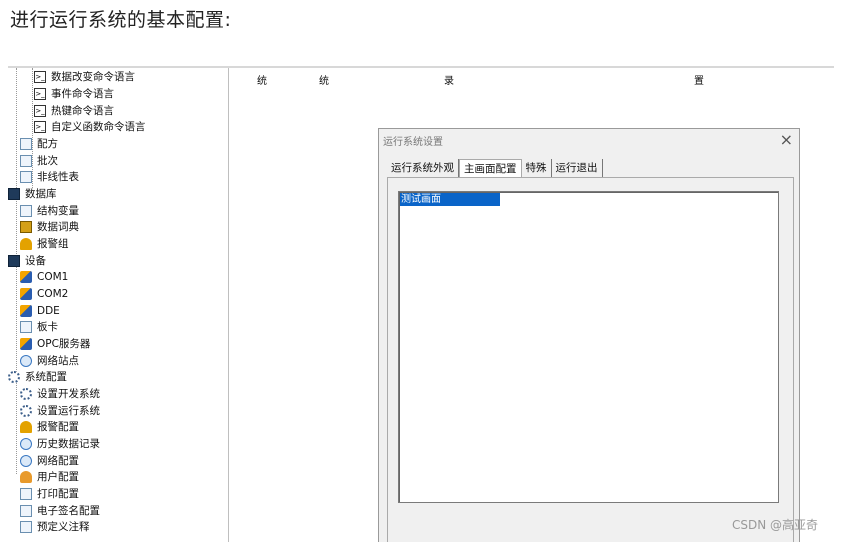 The width and height of the screenshot is (842, 542). Describe the element at coordinates (40, 311) in the screenshot. I see `tree-item-dde: DDE` at that location.